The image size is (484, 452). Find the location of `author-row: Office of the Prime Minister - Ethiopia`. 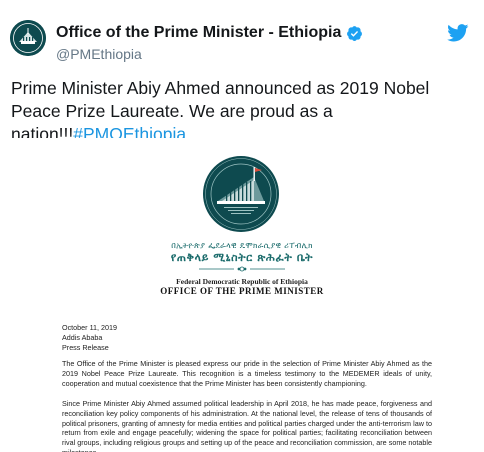

author-row: Office of the Prime Minister - Ethiopia is located at coordinates (209, 33).